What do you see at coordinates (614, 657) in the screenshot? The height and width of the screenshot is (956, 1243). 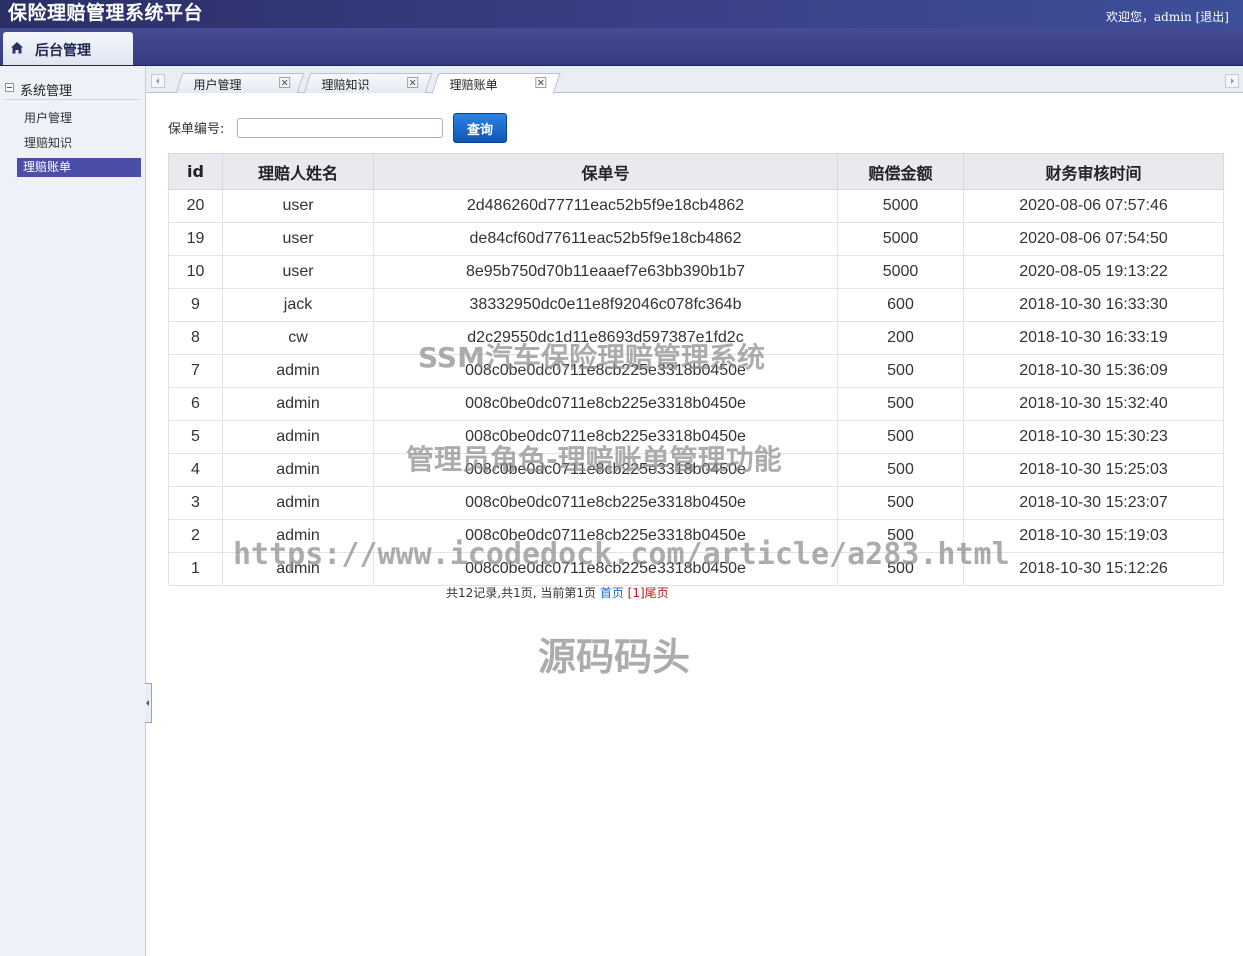 I see `watermark-brand: 源码码头` at bounding box center [614, 657].